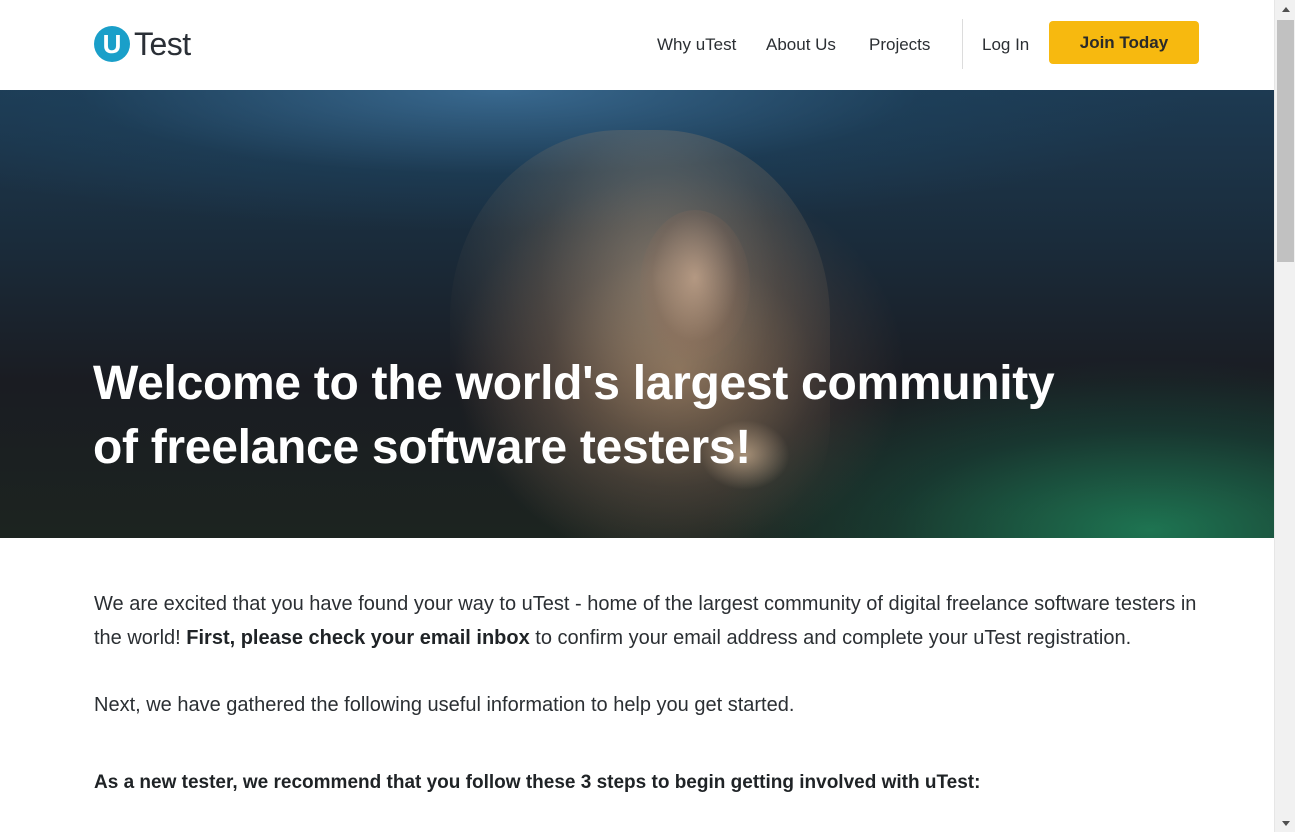 The width and height of the screenshot is (1295, 832). I want to click on hero-image-face, so click(695, 285).